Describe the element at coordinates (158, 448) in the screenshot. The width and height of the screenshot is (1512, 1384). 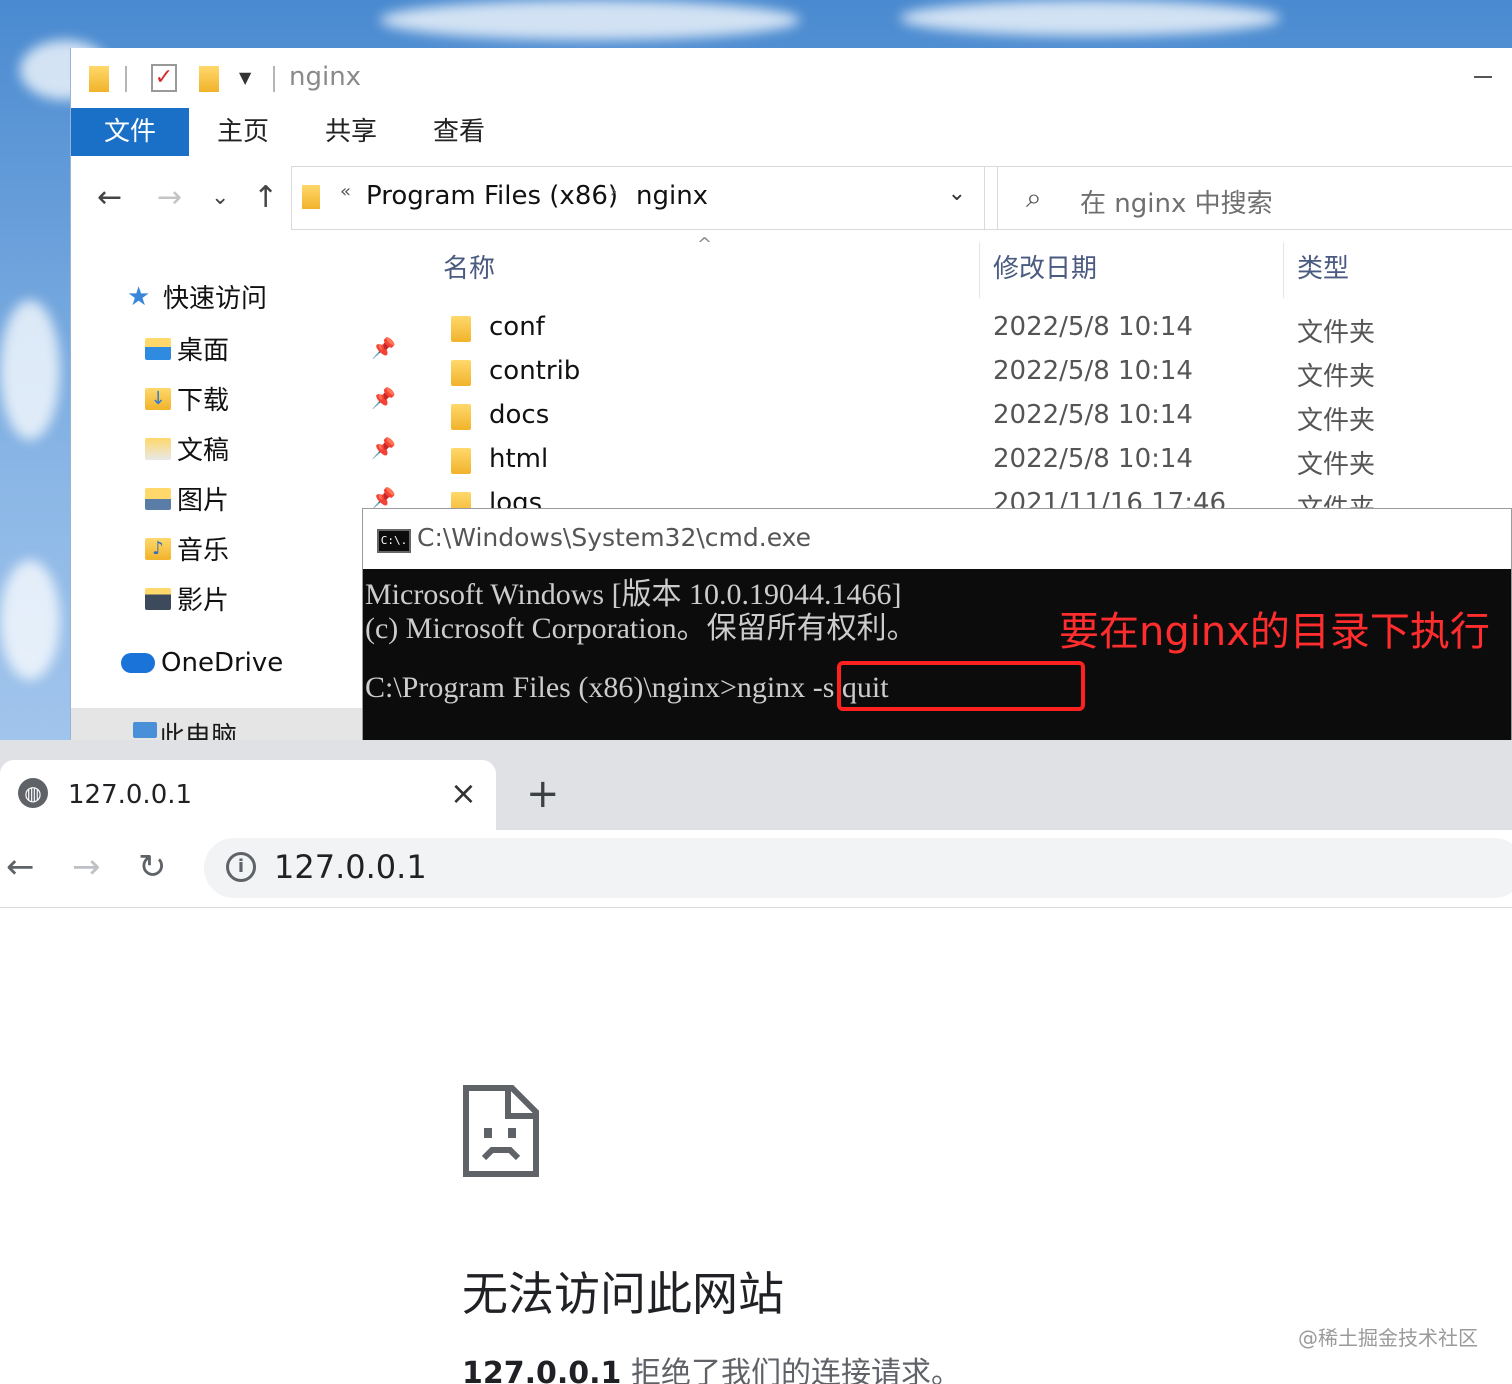
I see `documents-folder-icon` at that location.